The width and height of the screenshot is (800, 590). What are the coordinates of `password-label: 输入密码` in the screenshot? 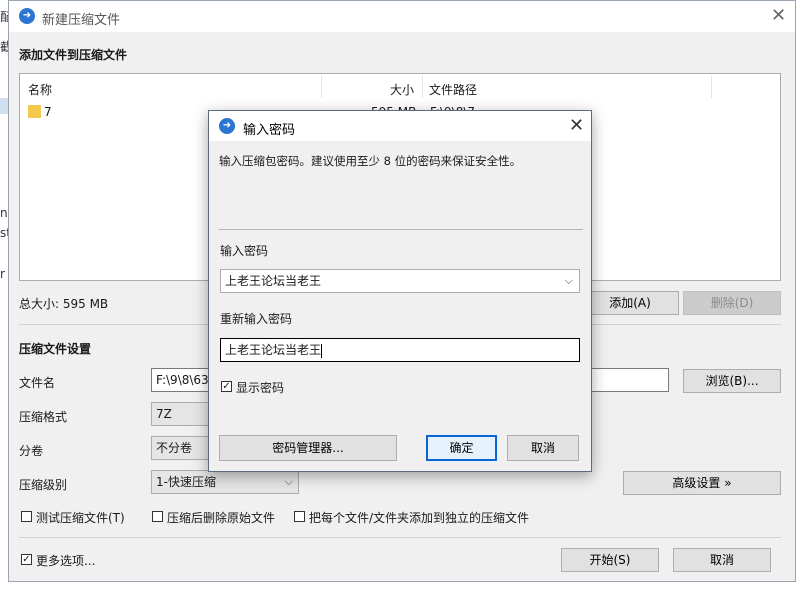 It's located at (244, 251).